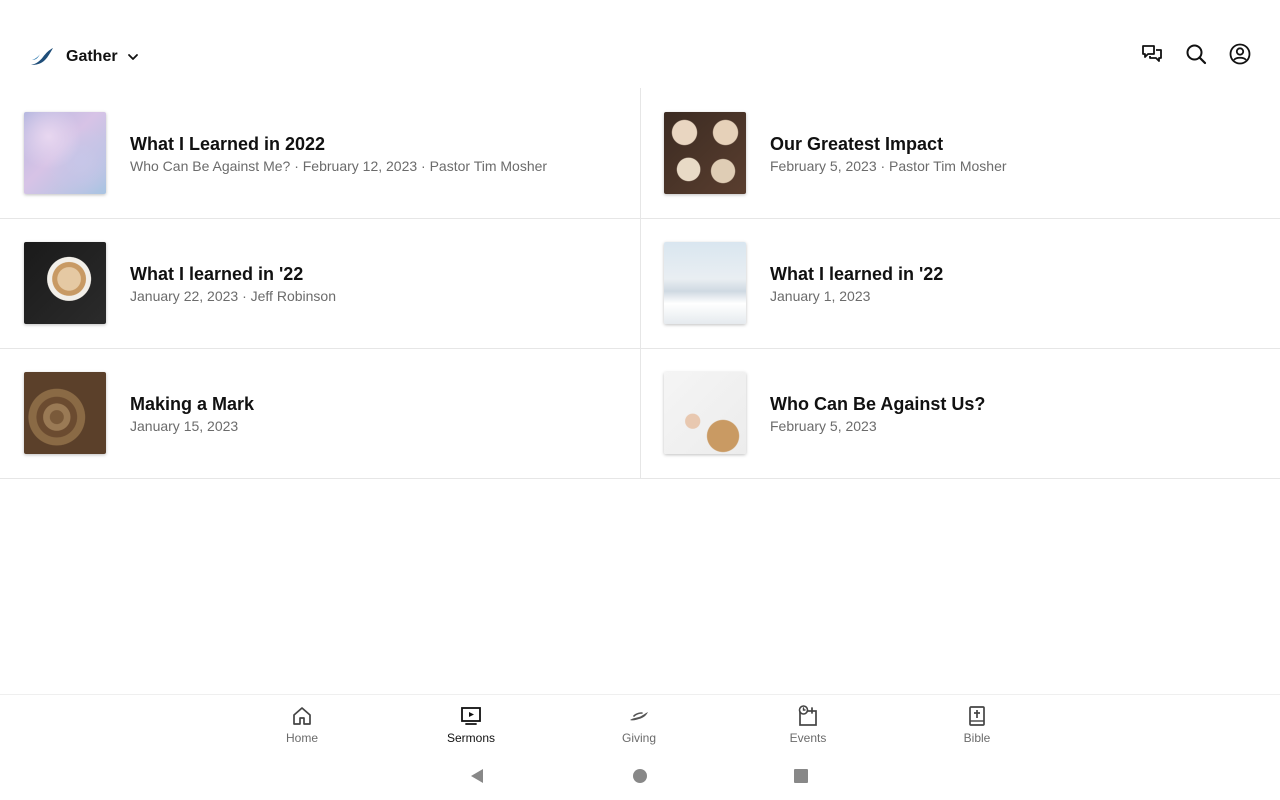 The image size is (1280, 800). What do you see at coordinates (228, 144) in the screenshot?
I see `sermon-title: What I Learned in 2022` at bounding box center [228, 144].